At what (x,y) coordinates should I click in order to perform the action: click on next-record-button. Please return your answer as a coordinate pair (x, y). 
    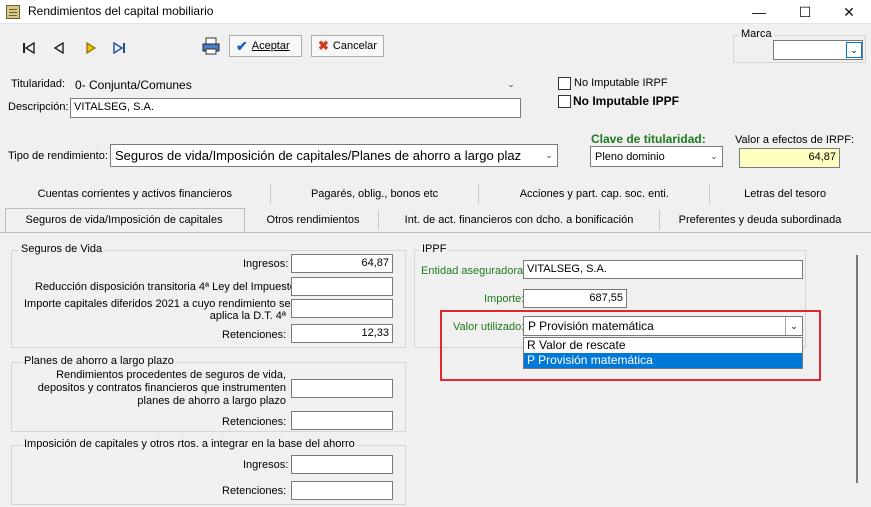
    Looking at the image, I should click on (91, 48).